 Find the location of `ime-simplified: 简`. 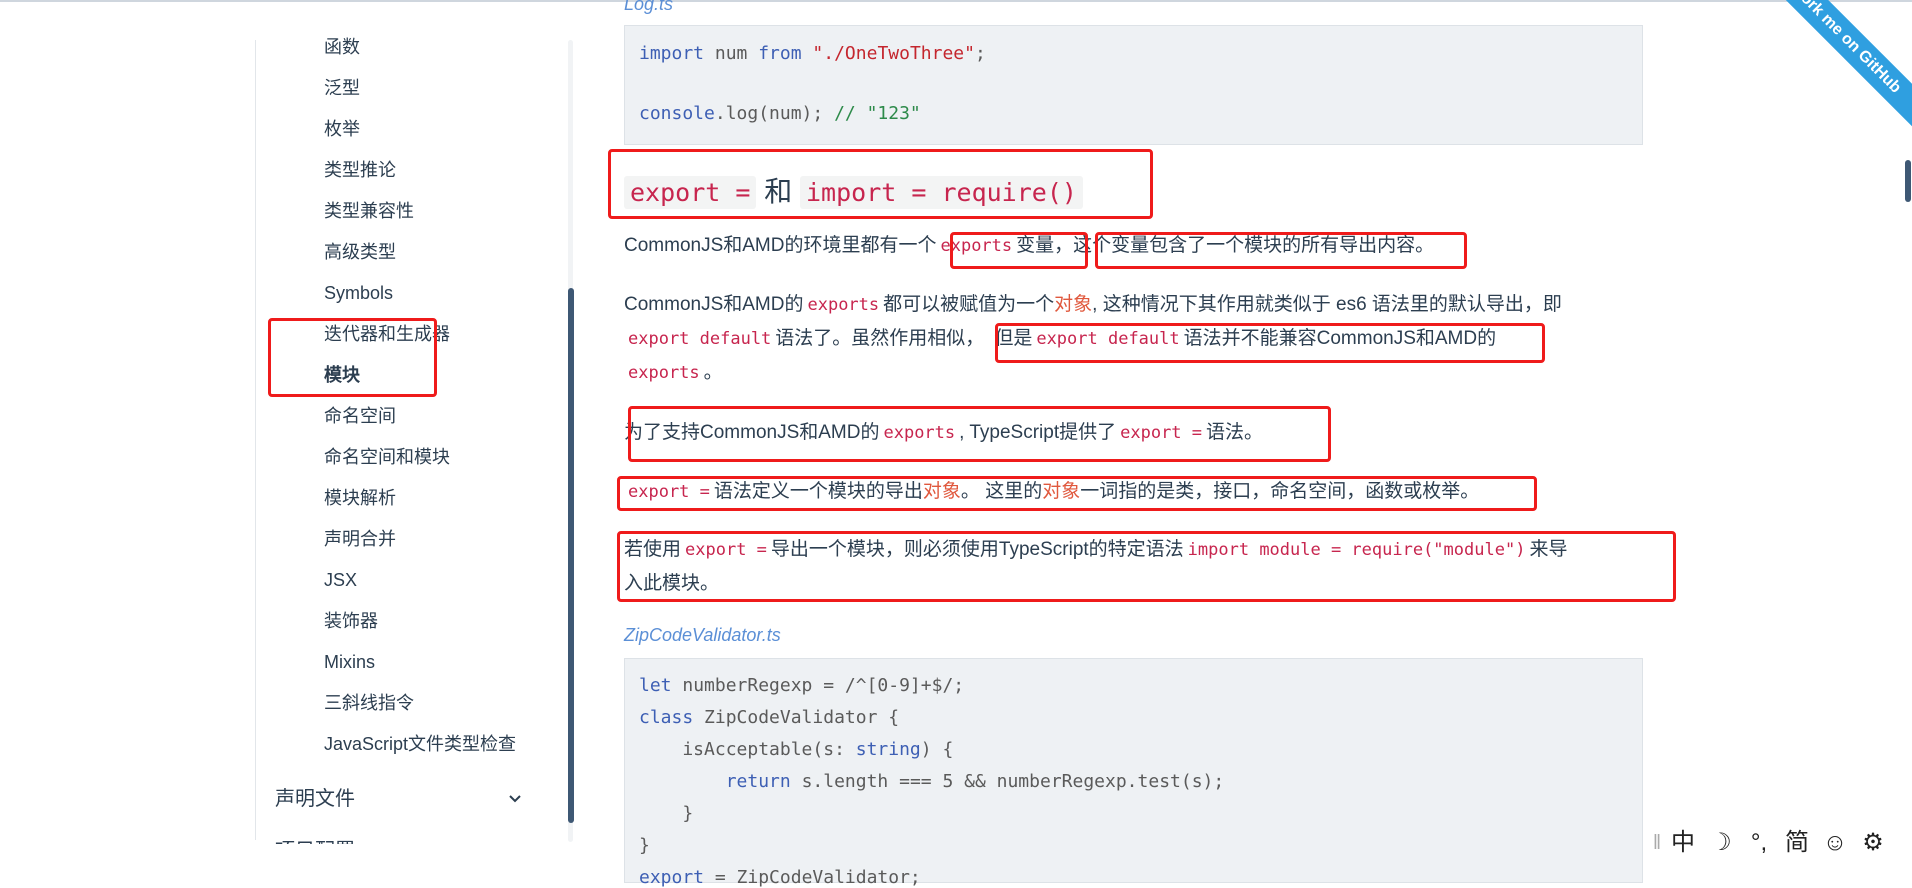

ime-simplified: 简 is located at coordinates (1797, 843).